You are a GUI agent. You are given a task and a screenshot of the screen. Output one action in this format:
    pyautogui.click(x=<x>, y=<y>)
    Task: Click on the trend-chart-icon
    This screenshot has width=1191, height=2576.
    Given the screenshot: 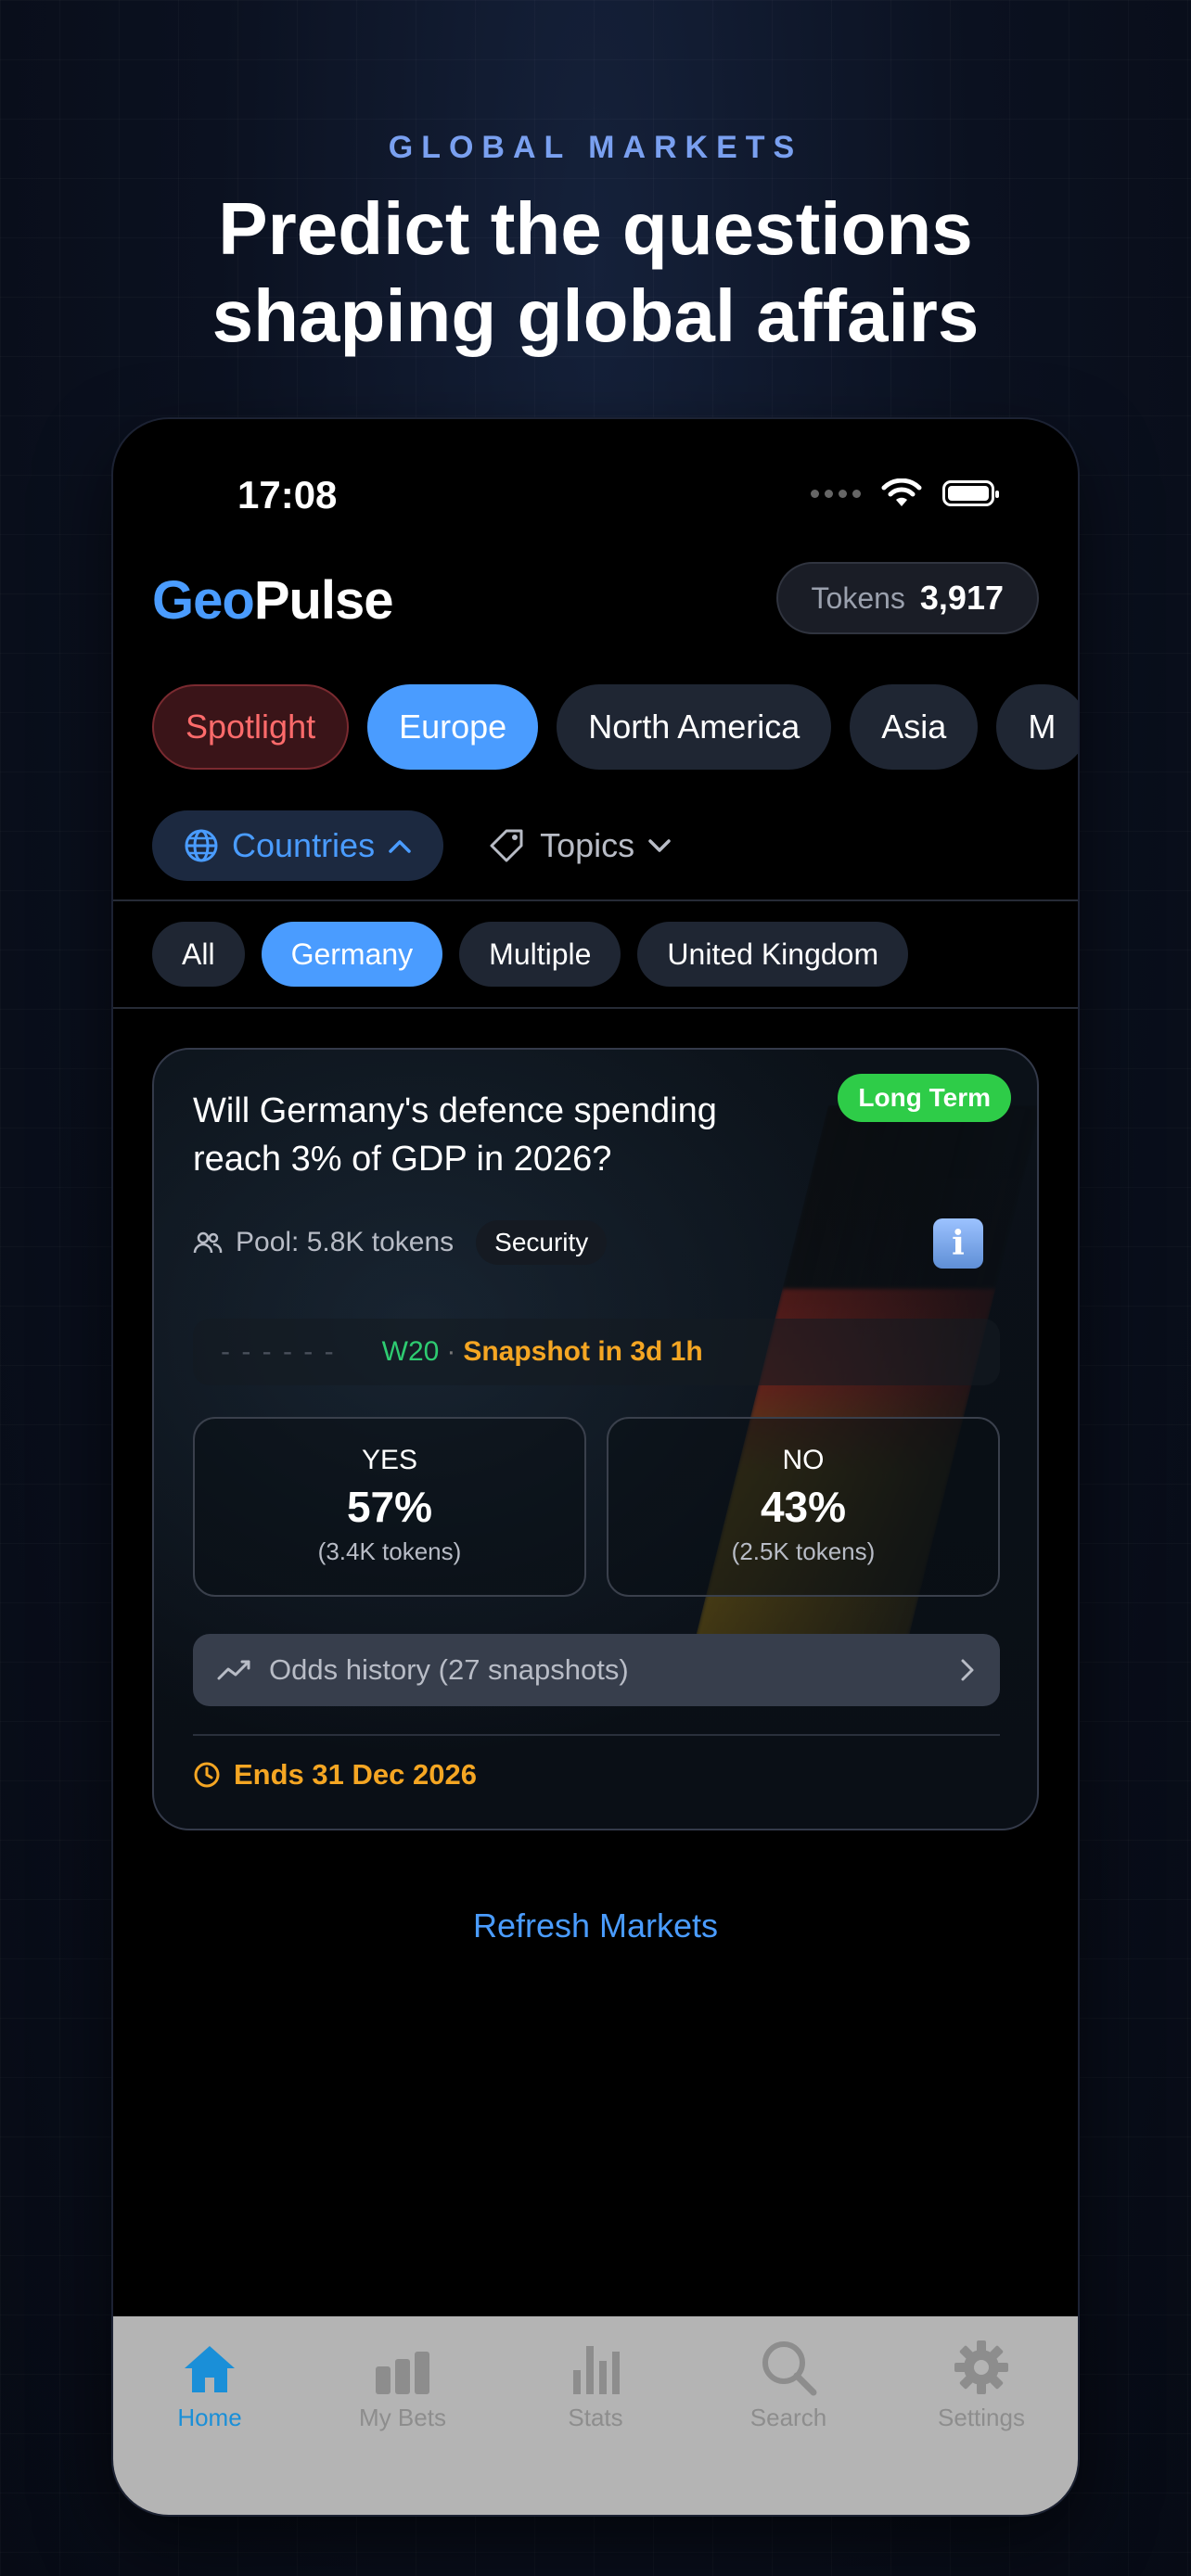 What is the action you would take?
    pyautogui.click(x=233, y=1670)
    